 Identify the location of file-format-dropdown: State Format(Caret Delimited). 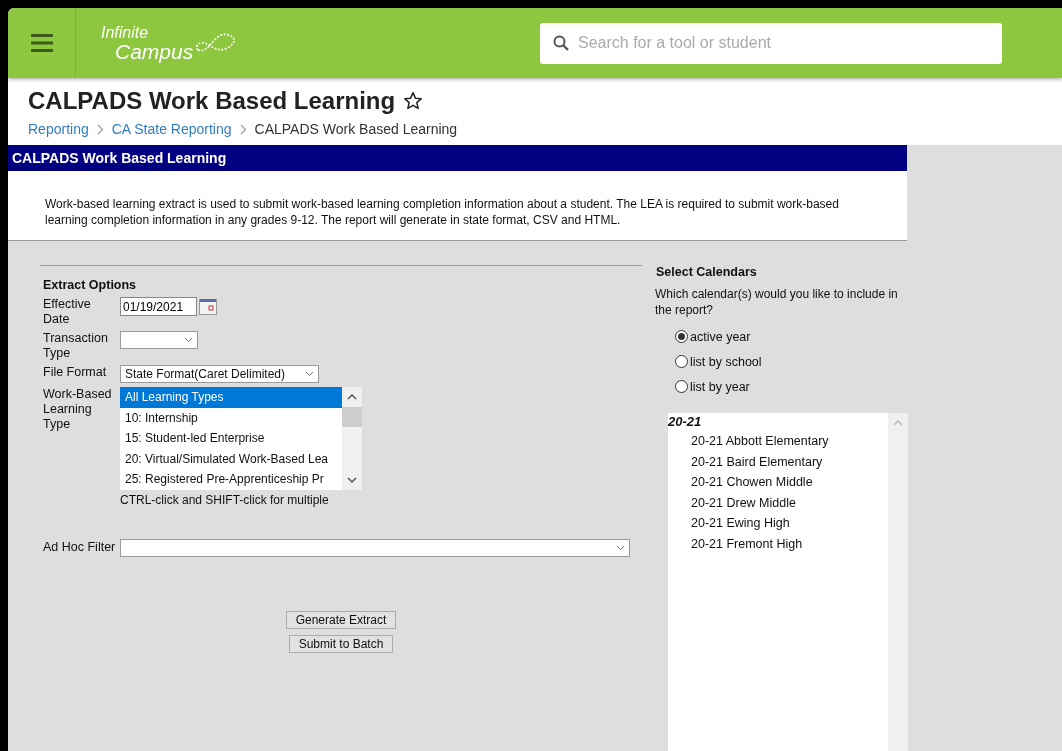
(219, 374).